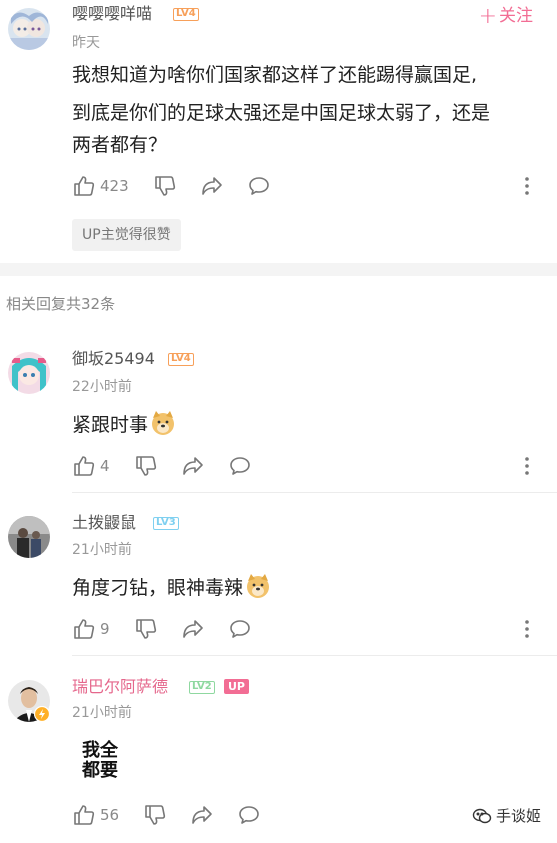  Describe the element at coordinates (100, 770) in the screenshot. I see `sticker-line: 都要` at that location.